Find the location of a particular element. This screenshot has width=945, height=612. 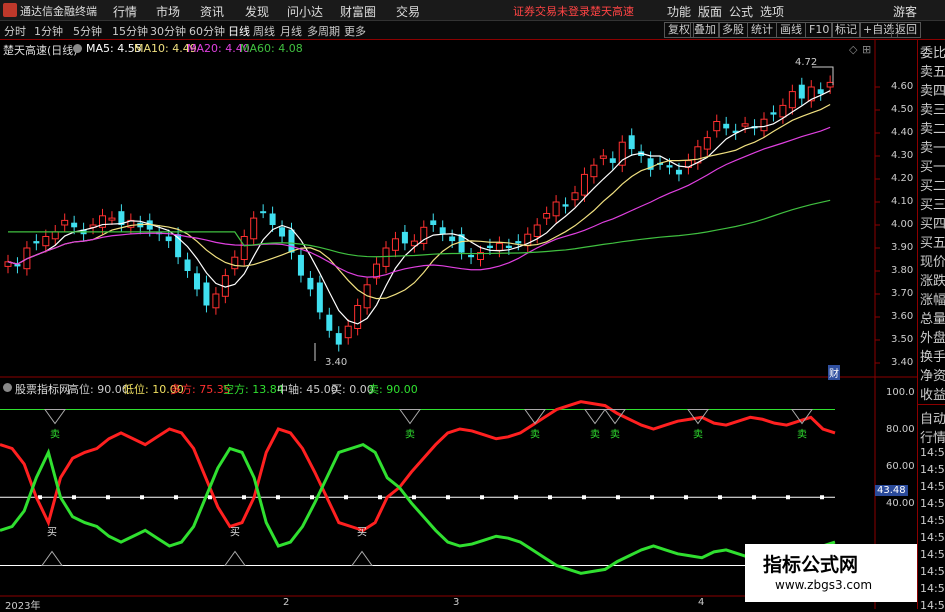

f10-button: F10 is located at coordinates (819, 30).